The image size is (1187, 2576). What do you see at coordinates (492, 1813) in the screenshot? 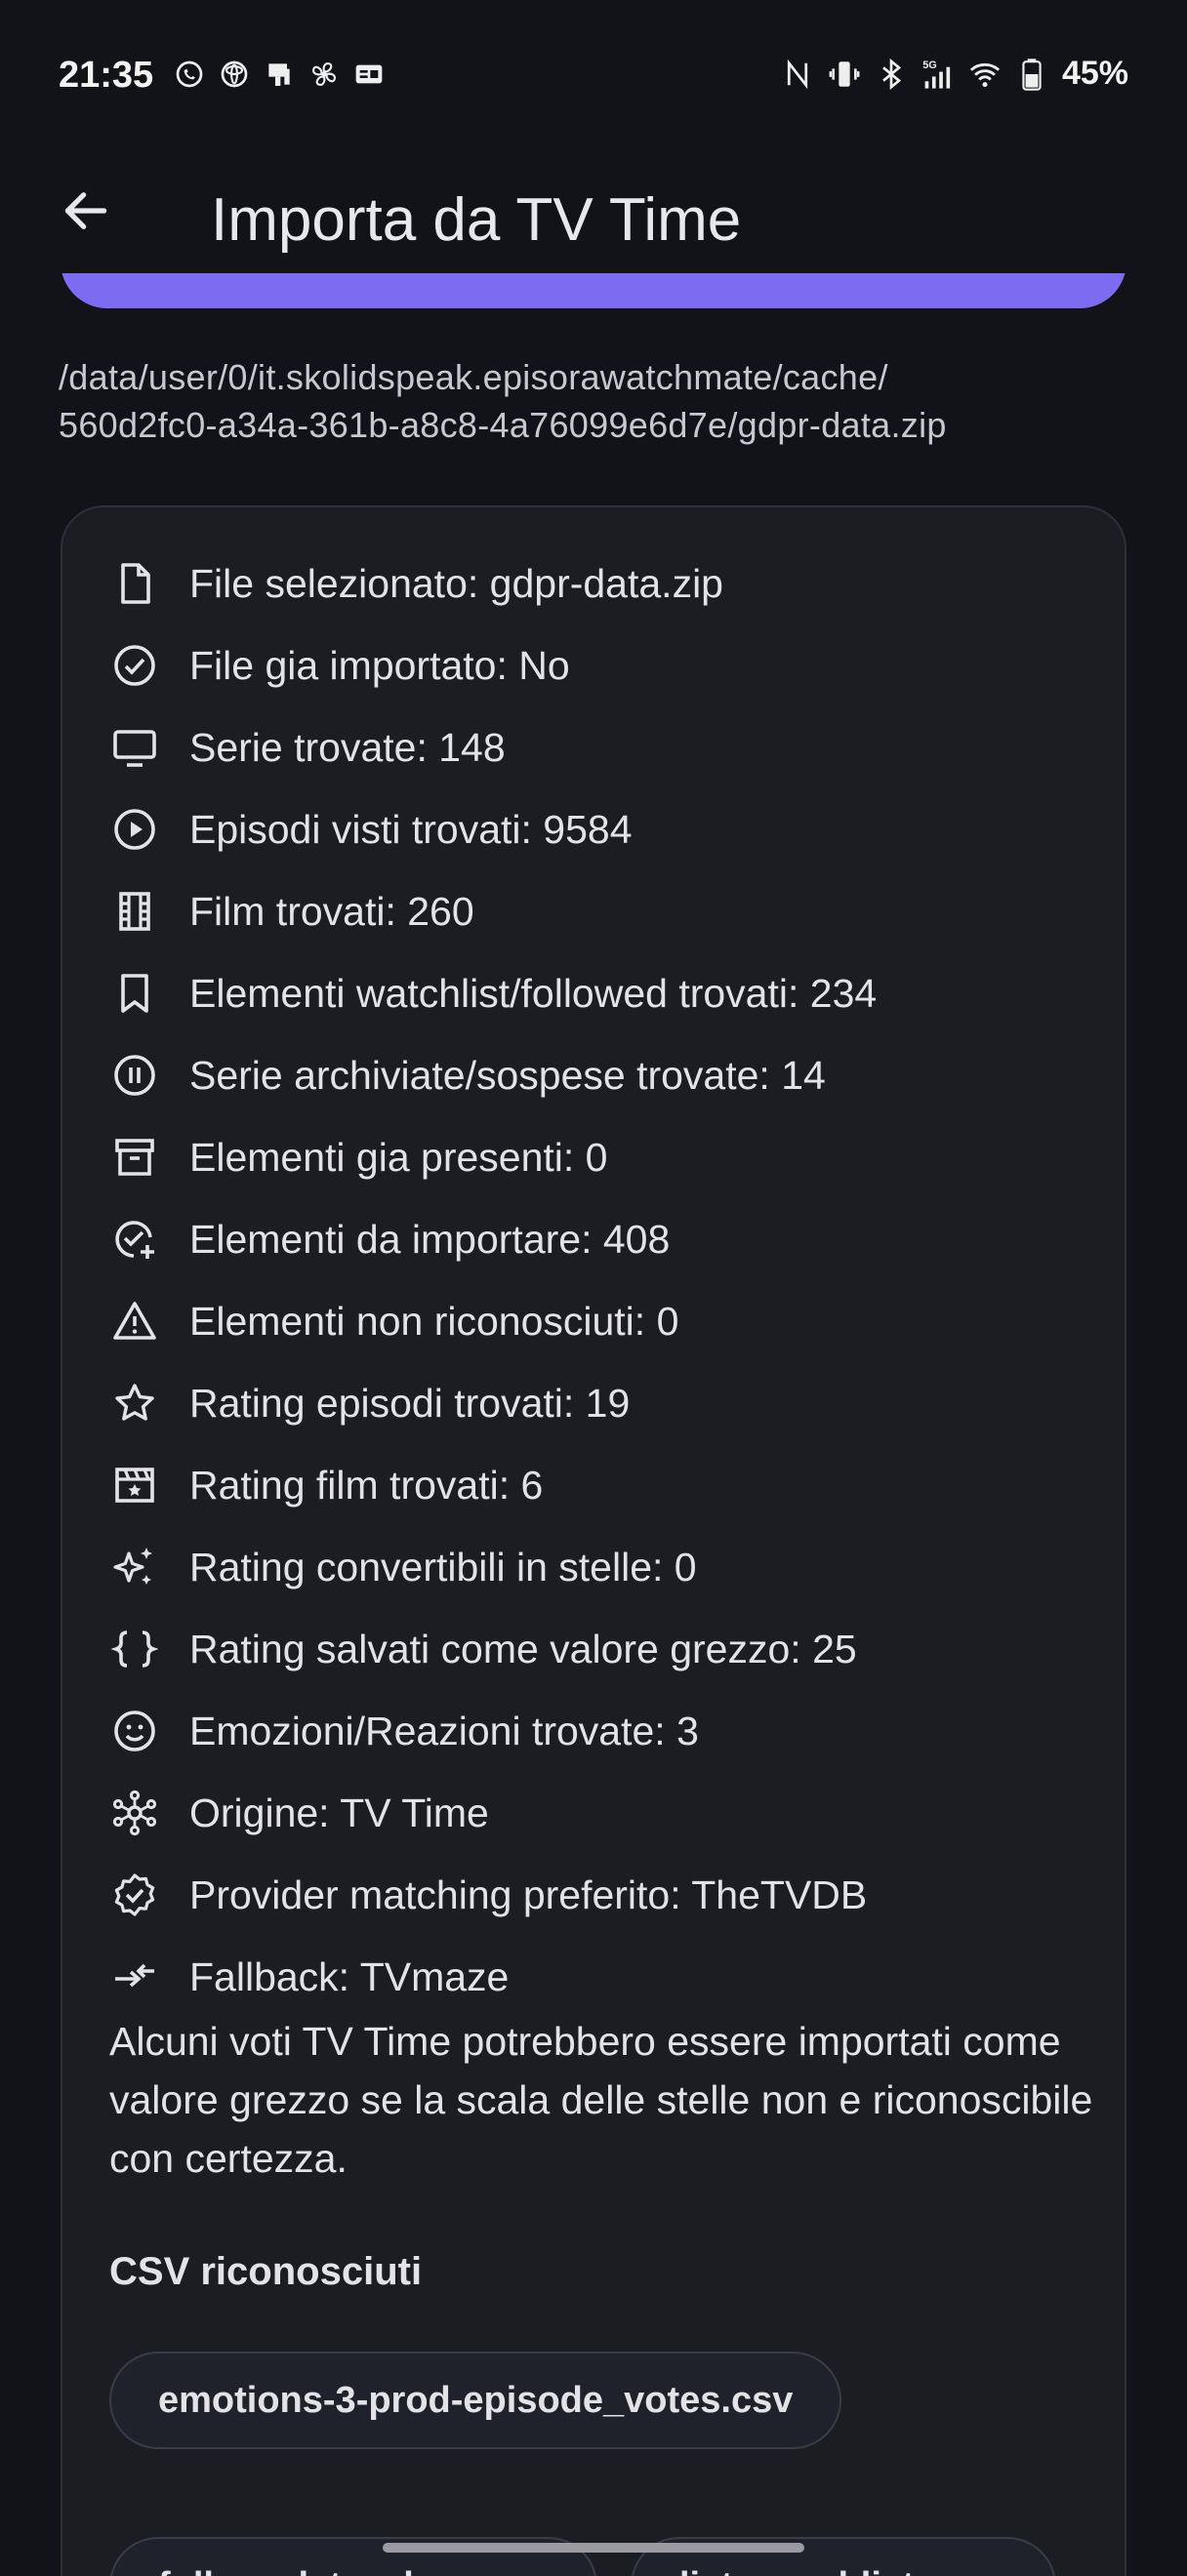
I see `info-row-origin: Origine: TV Time` at bounding box center [492, 1813].